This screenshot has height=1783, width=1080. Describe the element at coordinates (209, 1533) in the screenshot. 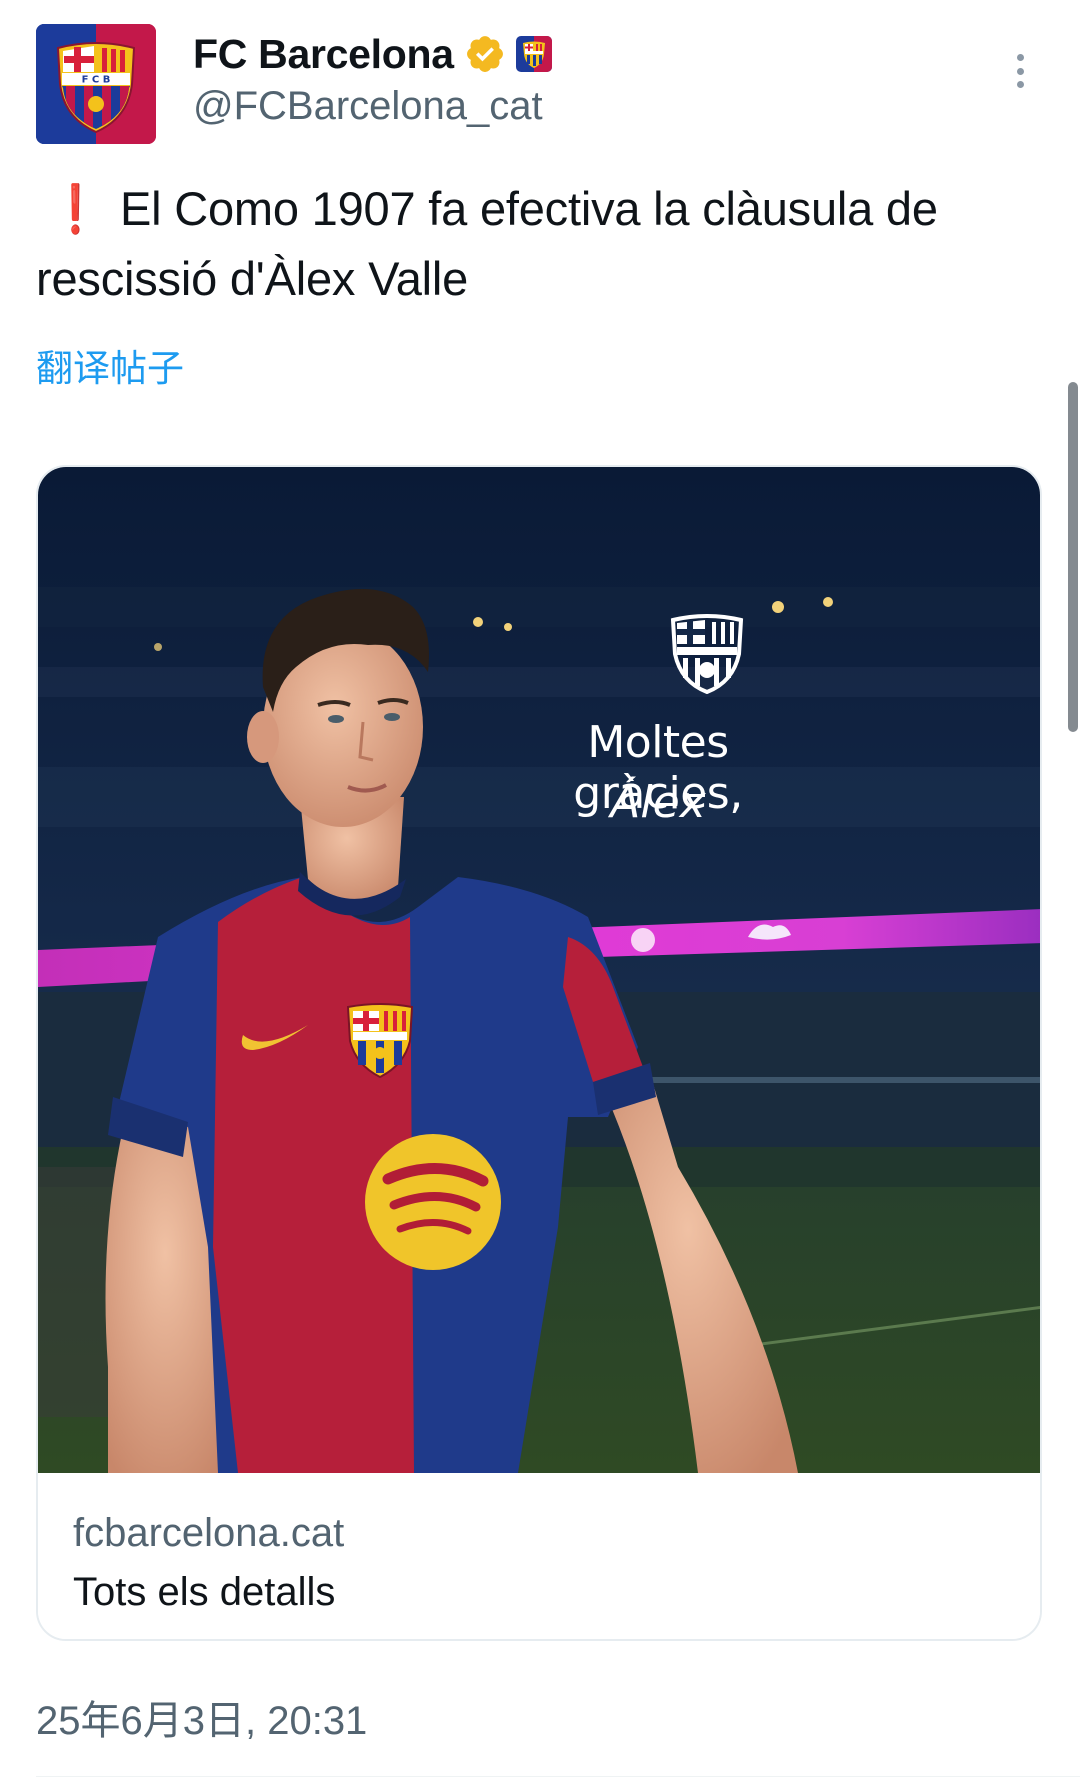

I see `card-domain: fcbarcelona.cat` at that location.